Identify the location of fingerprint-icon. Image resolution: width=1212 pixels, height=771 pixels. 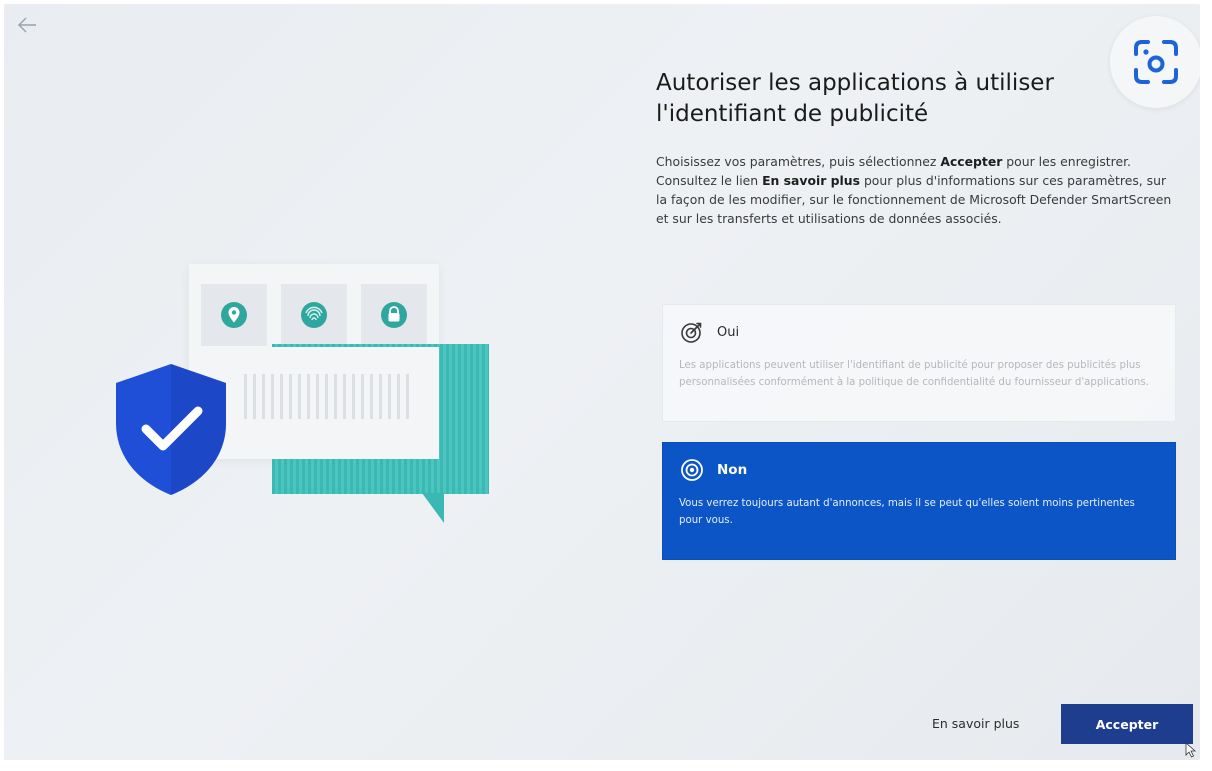
(314, 315).